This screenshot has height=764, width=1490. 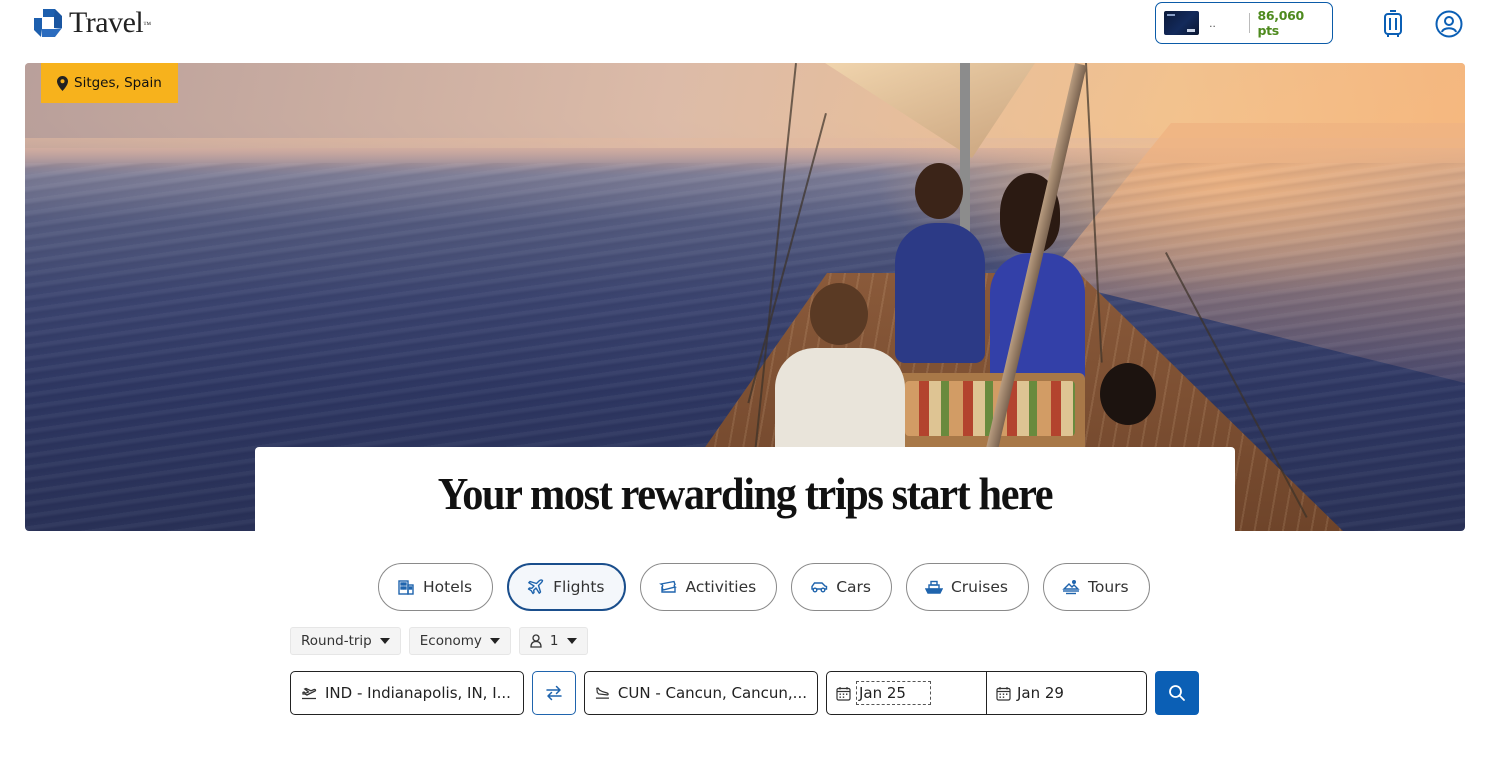 What do you see at coordinates (1249, 23) in the screenshot?
I see `divider` at bounding box center [1249, 23].